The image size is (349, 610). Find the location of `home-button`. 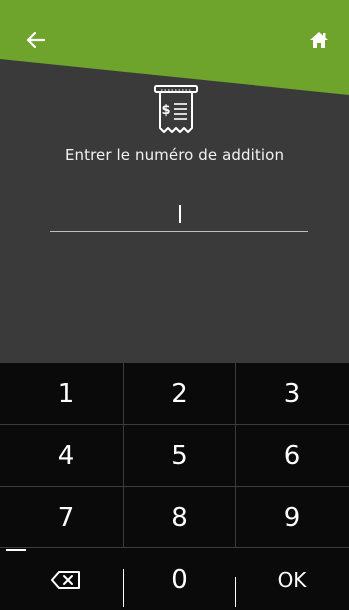

home-button is located at coordinates (319, 40).